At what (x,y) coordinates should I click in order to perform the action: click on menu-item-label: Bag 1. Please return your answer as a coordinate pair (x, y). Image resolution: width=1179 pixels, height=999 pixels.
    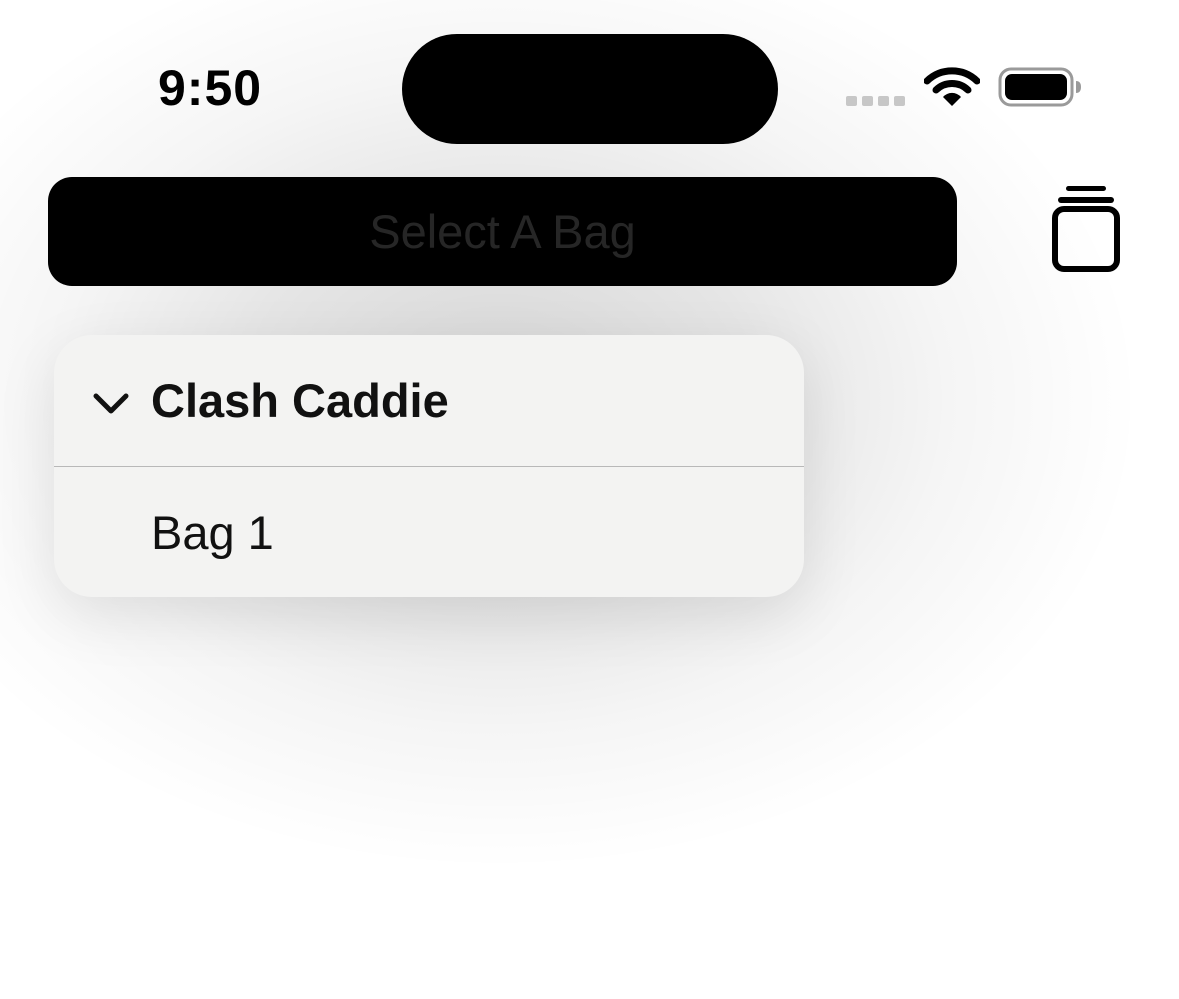
    Looking at the image, I should click on (212, 532).